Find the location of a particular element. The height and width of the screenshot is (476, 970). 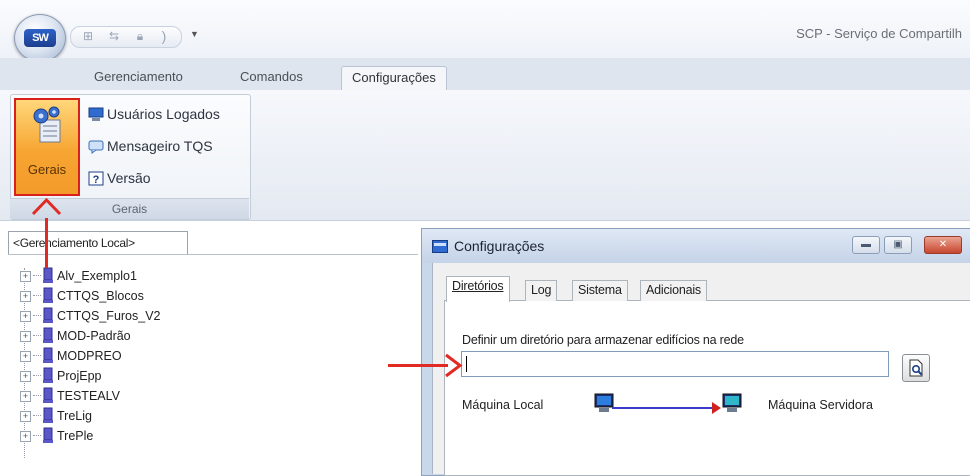

annotation-arrow-up is located at coordinates (46, 232).